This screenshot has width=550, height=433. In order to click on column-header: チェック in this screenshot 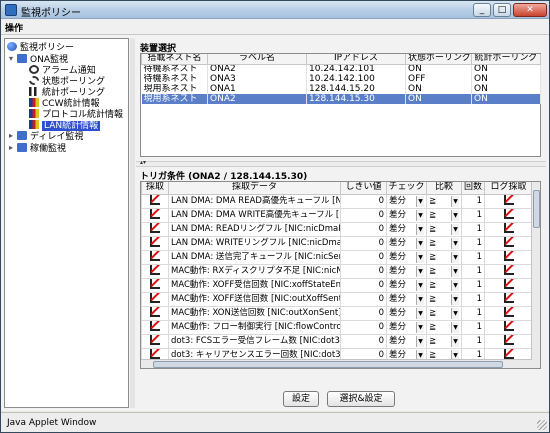, I will do `click(406, 188)`.